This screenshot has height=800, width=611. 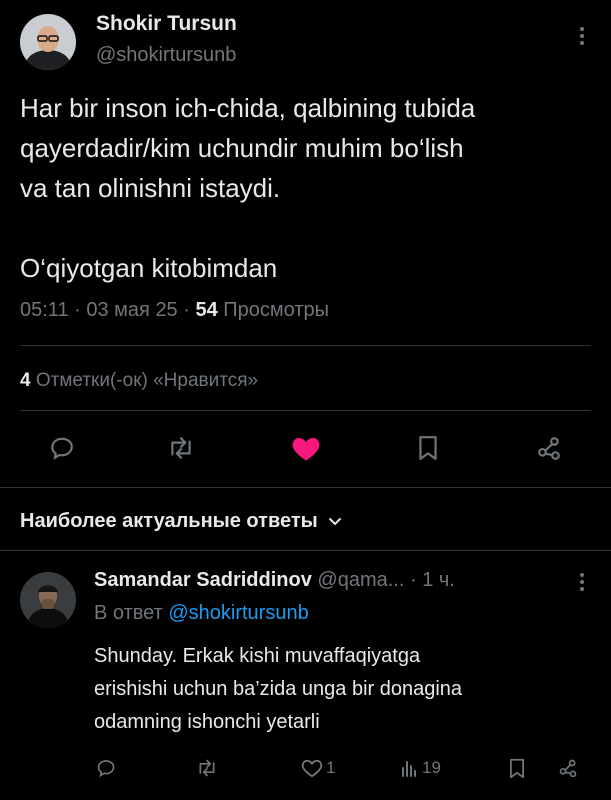 I want to click on post-text-line: qayerdadir/kim uchundir muhim bo‘lish, so click(x=242, y=148).